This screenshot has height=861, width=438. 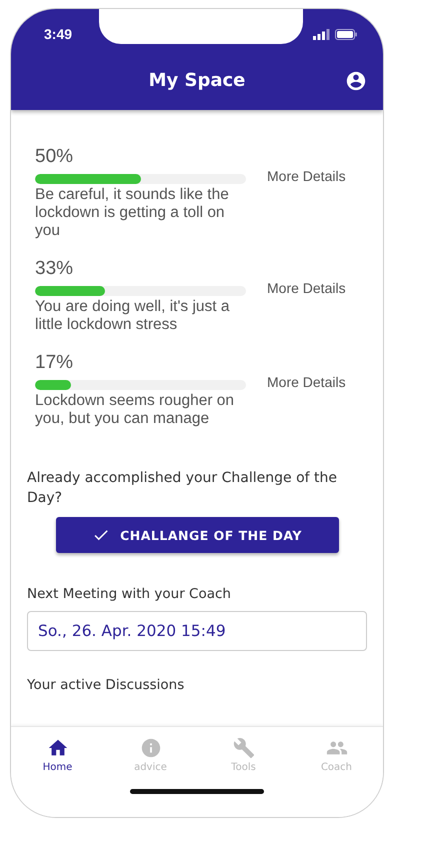 I want to click on percent-label: 50%, so click(x=54, y=157).